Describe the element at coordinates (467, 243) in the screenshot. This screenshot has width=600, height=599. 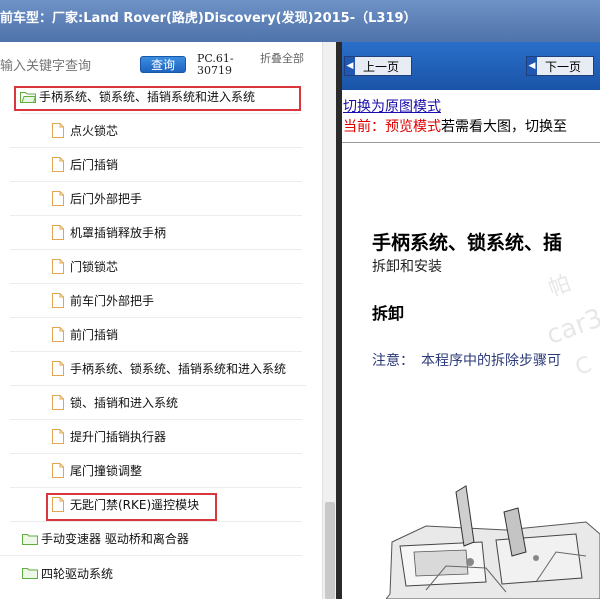
I see `document-title: 手柄系统、锁系统、插` at that location.